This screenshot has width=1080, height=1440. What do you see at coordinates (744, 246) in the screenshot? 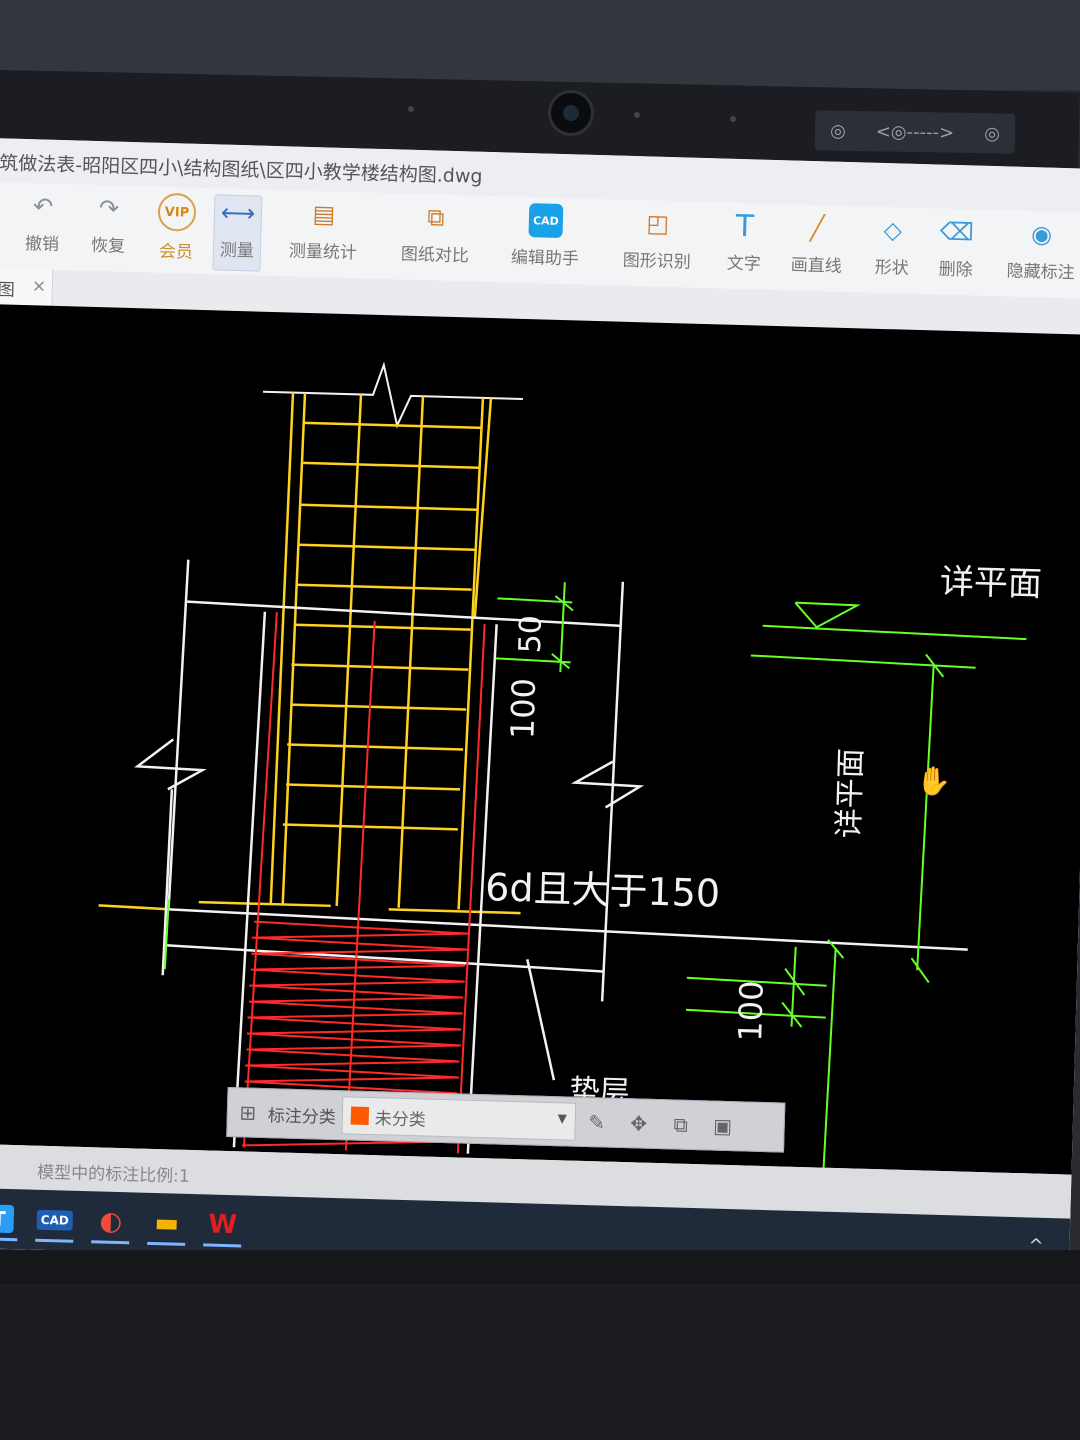
I see `text-button: T 文字` at bounding box center [744, 246].